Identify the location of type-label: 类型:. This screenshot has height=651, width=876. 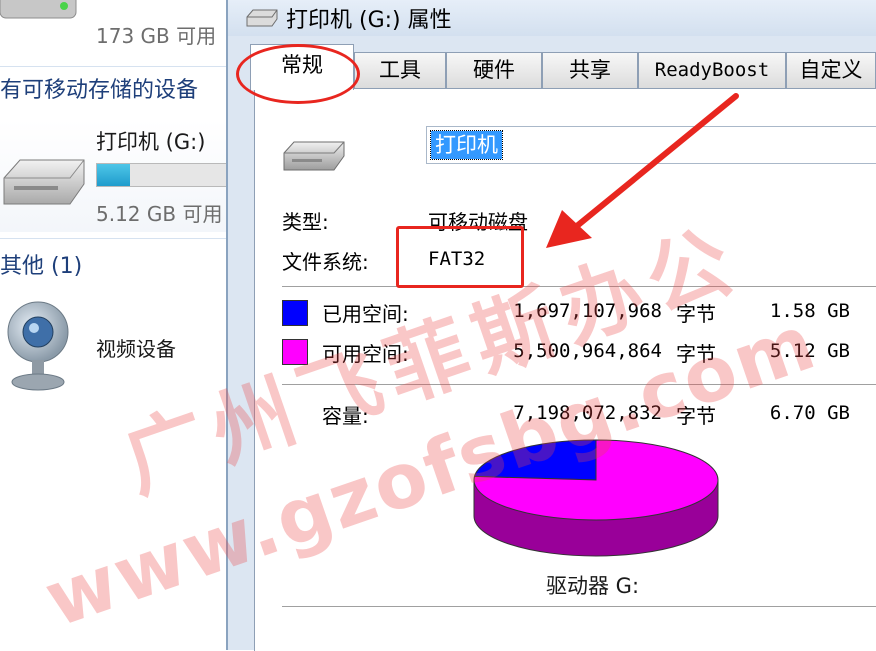
(305, 222).